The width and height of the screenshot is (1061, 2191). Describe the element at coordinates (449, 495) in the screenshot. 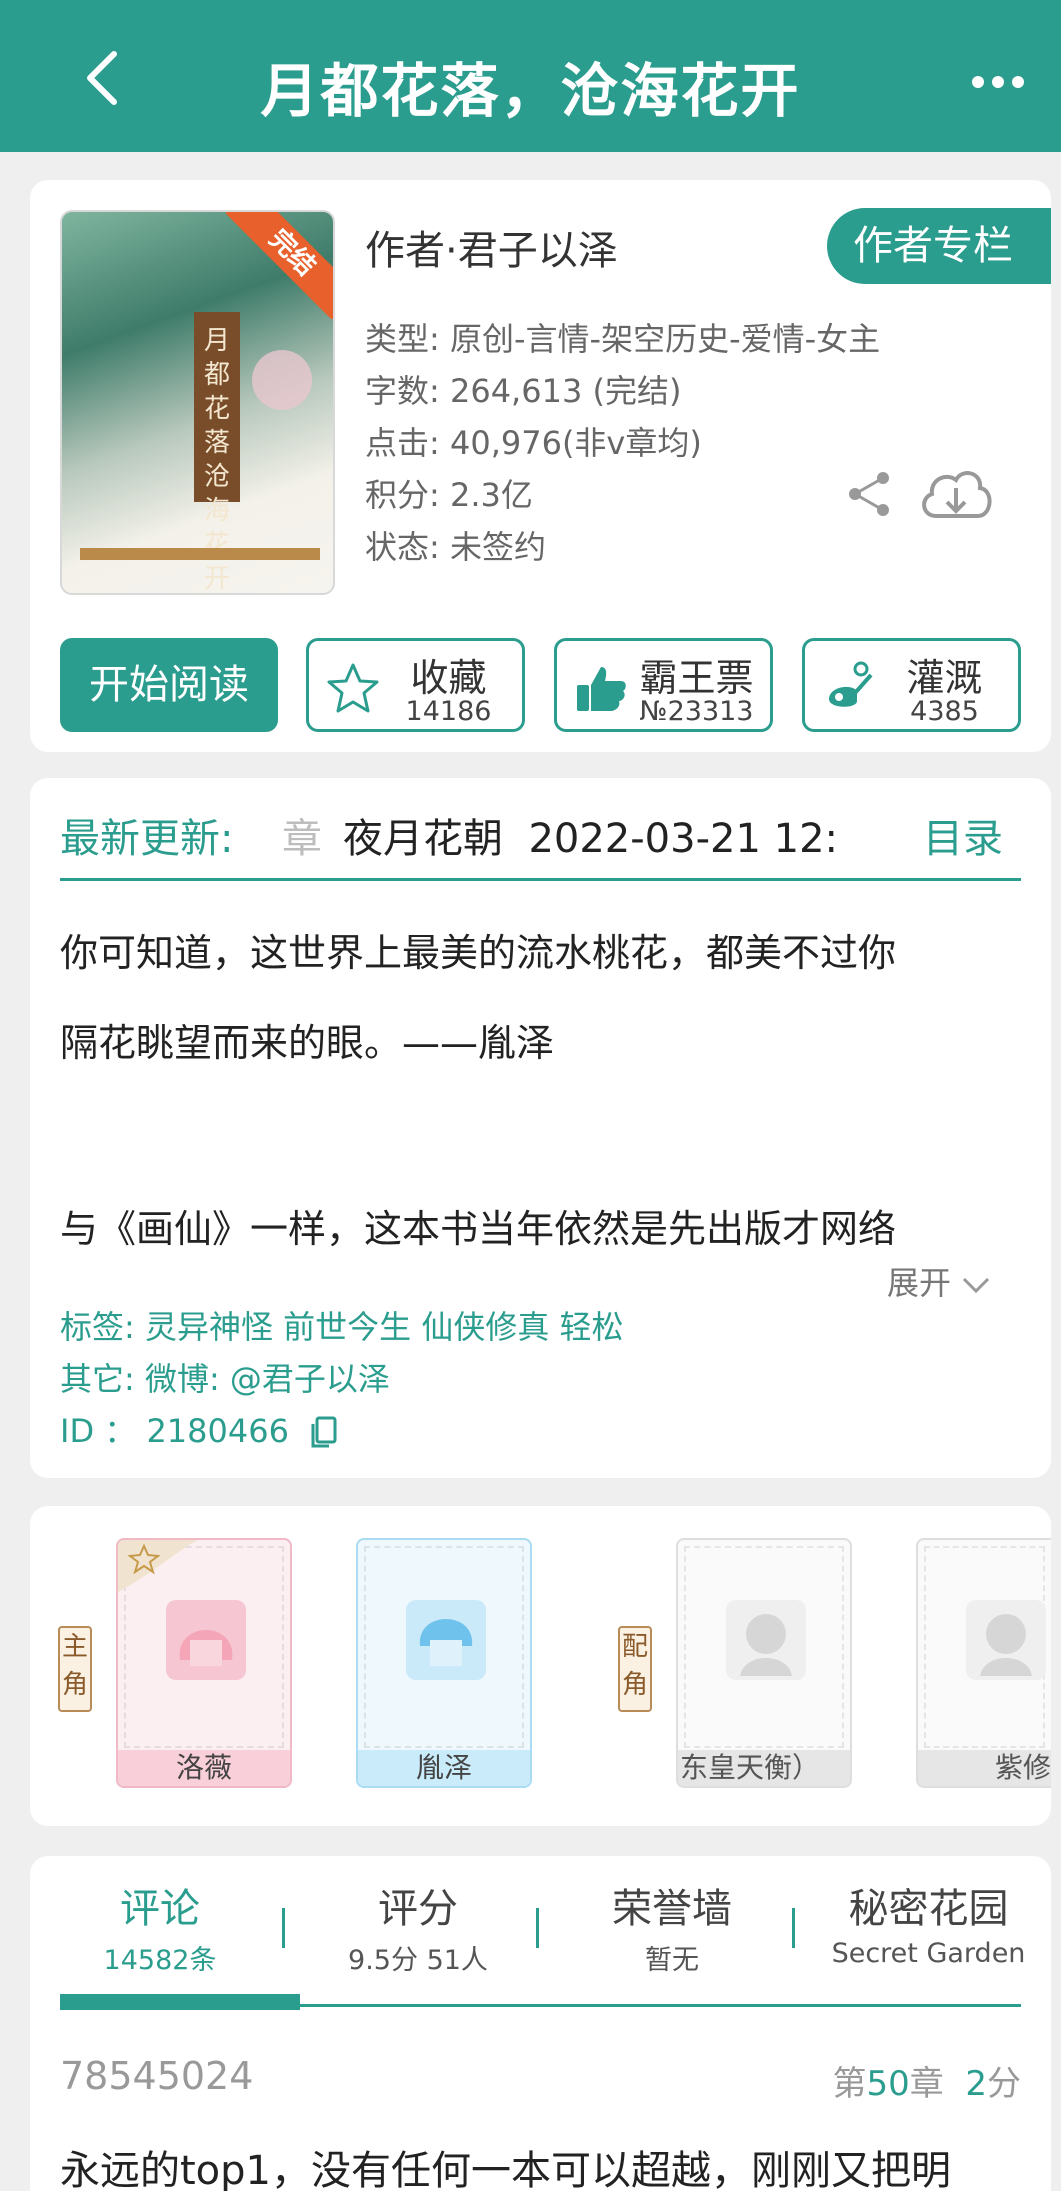

I see `info-points: 积分: 2.3亿` at that location.